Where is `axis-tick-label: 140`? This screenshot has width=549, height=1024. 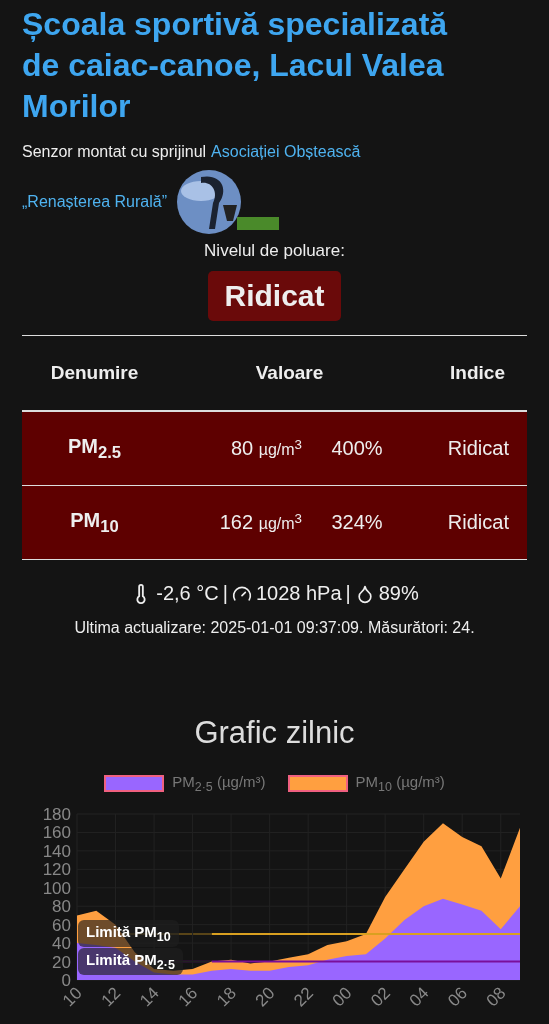
axis-tick-label: 140 is located at coordinates (56, 851).